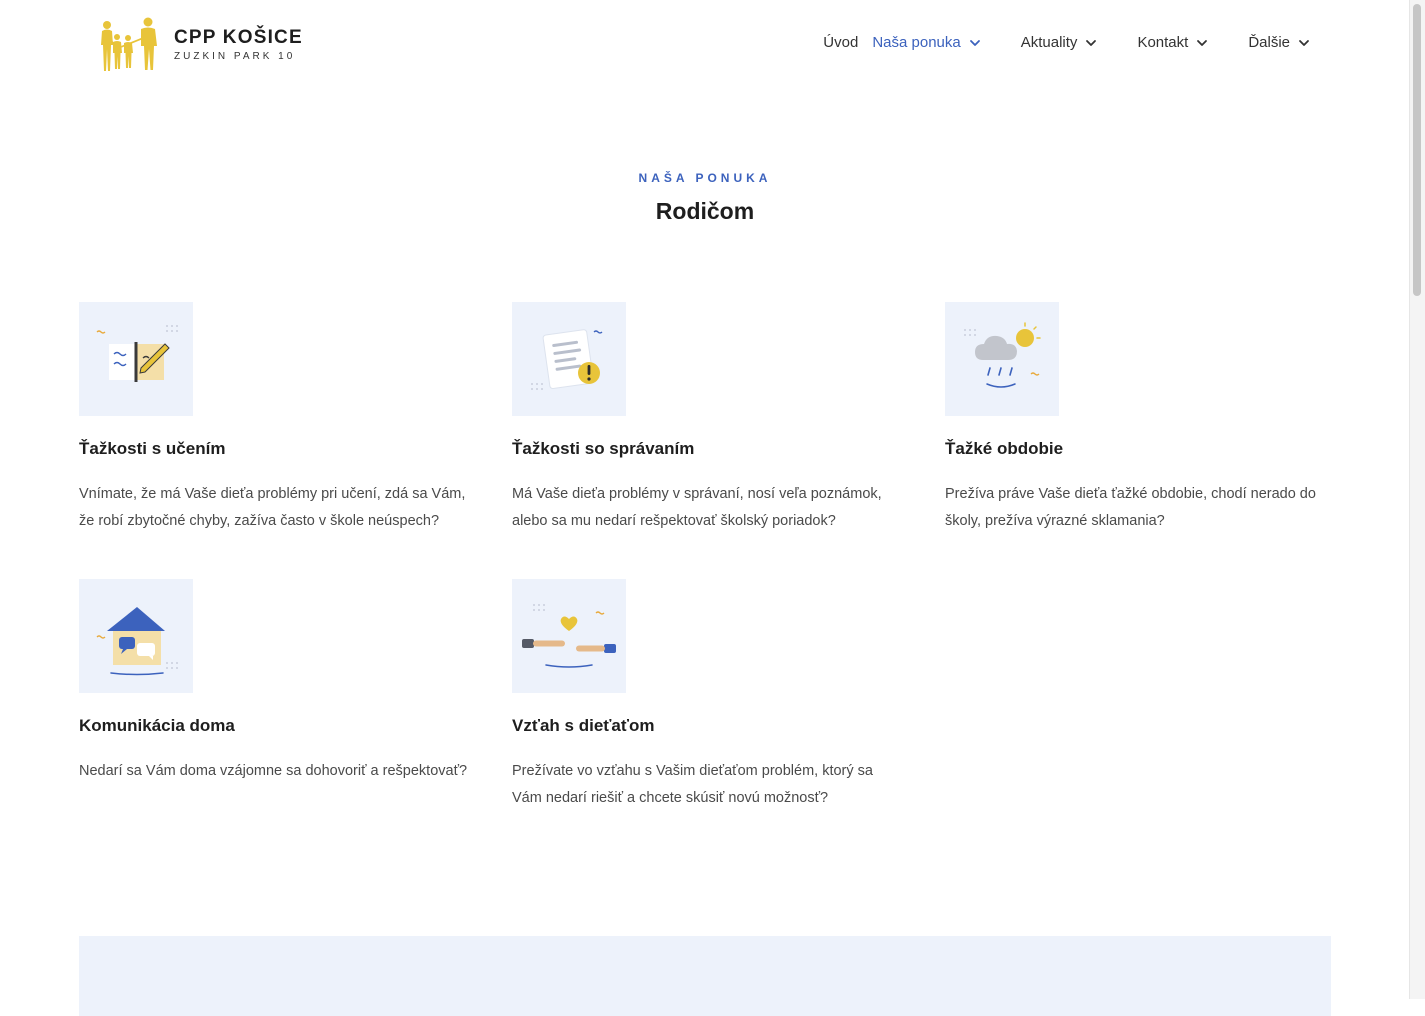 The height and width of the screenshot is (1016, 1425). I want to click on handshake-heart-icon, so click(569, 636).